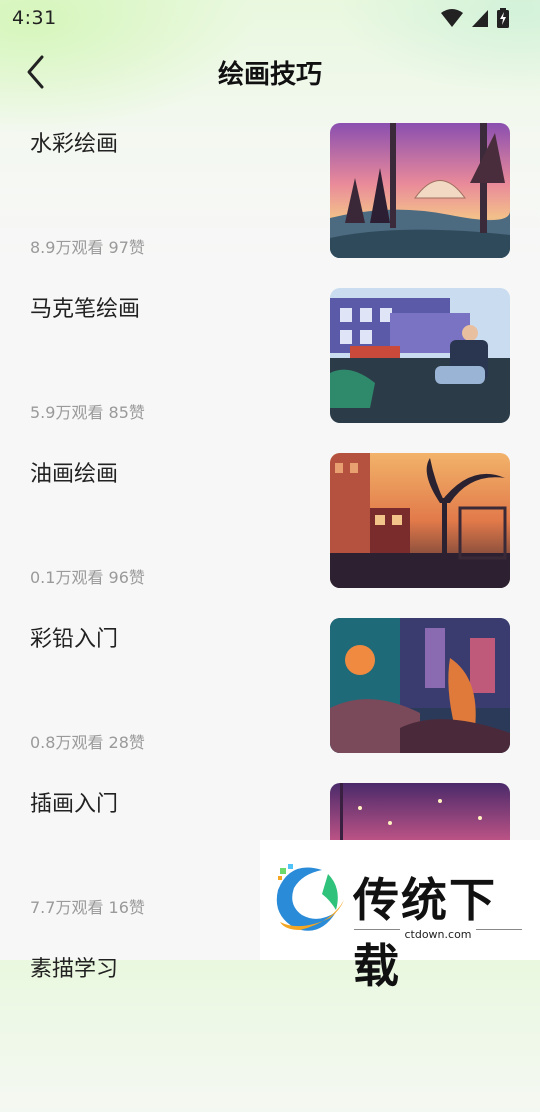 The image size is (540, 1112). Describe the element at coordinates (87, 247) in the screenshot. I see `item-stats: 8.9万观看 97赞` at that location.